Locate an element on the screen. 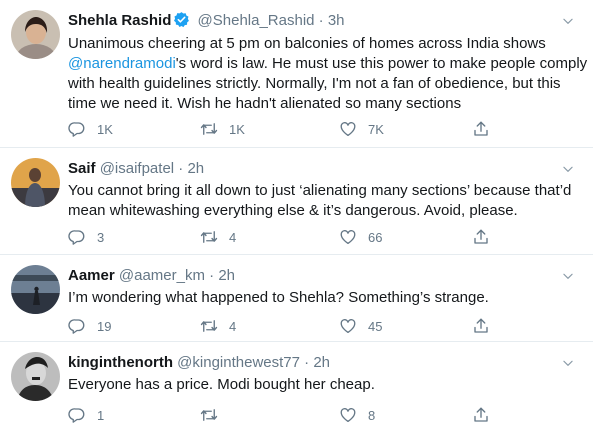 This screenshot has height=440, width=593. author-handle: @isaifpatel is located at coordinates (137, 168).